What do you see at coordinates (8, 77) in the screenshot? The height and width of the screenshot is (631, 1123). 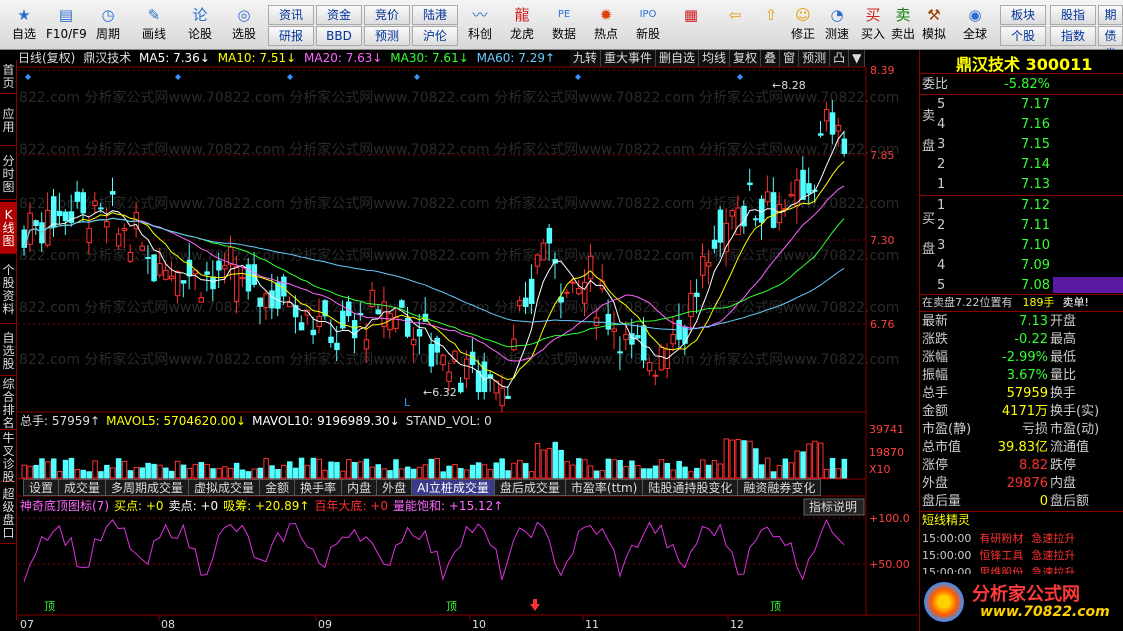 I see `sidebar-item-0: 首页` at bounding box center [8, 77].